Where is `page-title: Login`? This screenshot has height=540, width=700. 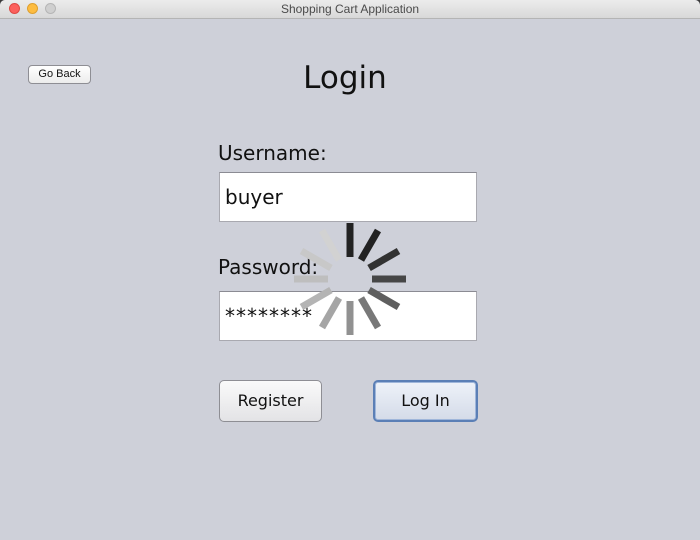
page-title: Login is located at coordinates (345, 78).